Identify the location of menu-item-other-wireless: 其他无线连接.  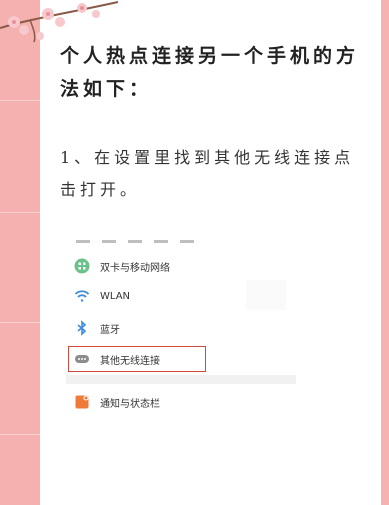
(117, 359).